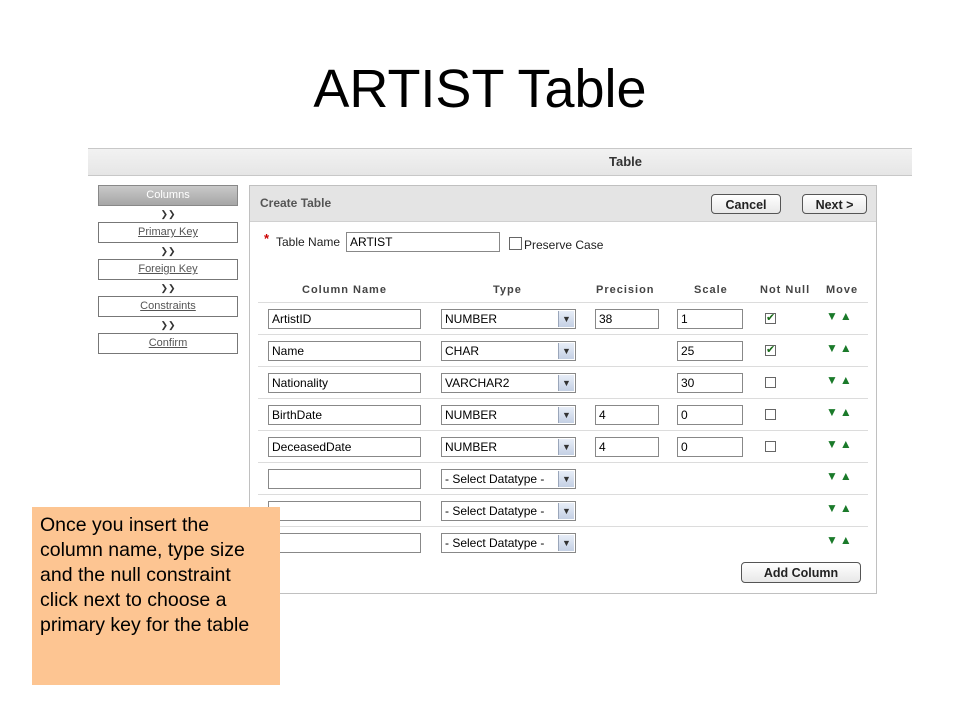  What do you see at coordinates (515, 243) in the screenshot?
I see `preserve-case-checkbox` at bounding box center [515, 243].